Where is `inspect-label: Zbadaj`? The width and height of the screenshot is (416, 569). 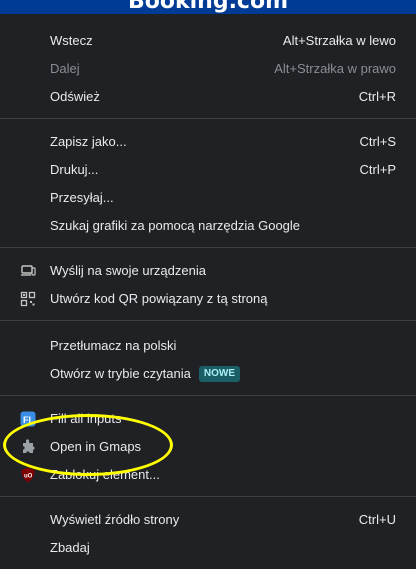
inspect-label: Zbadaj is located at coordinates (70, 547).